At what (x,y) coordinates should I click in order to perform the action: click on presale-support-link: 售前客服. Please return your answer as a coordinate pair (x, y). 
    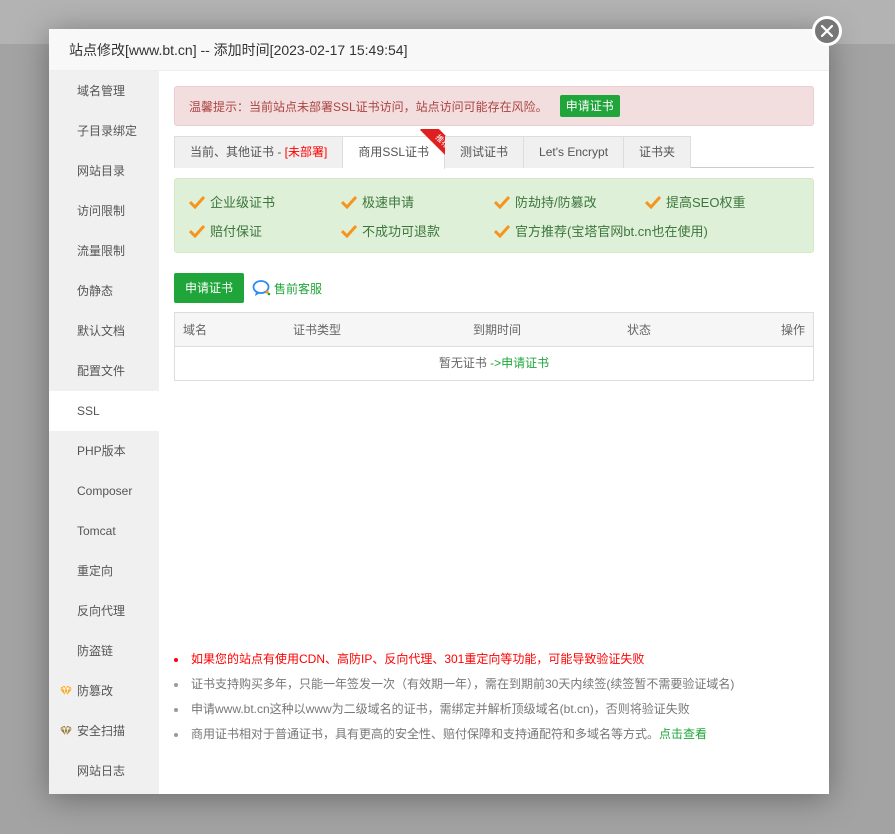
    Looking at the image, I should click on (287, 288).